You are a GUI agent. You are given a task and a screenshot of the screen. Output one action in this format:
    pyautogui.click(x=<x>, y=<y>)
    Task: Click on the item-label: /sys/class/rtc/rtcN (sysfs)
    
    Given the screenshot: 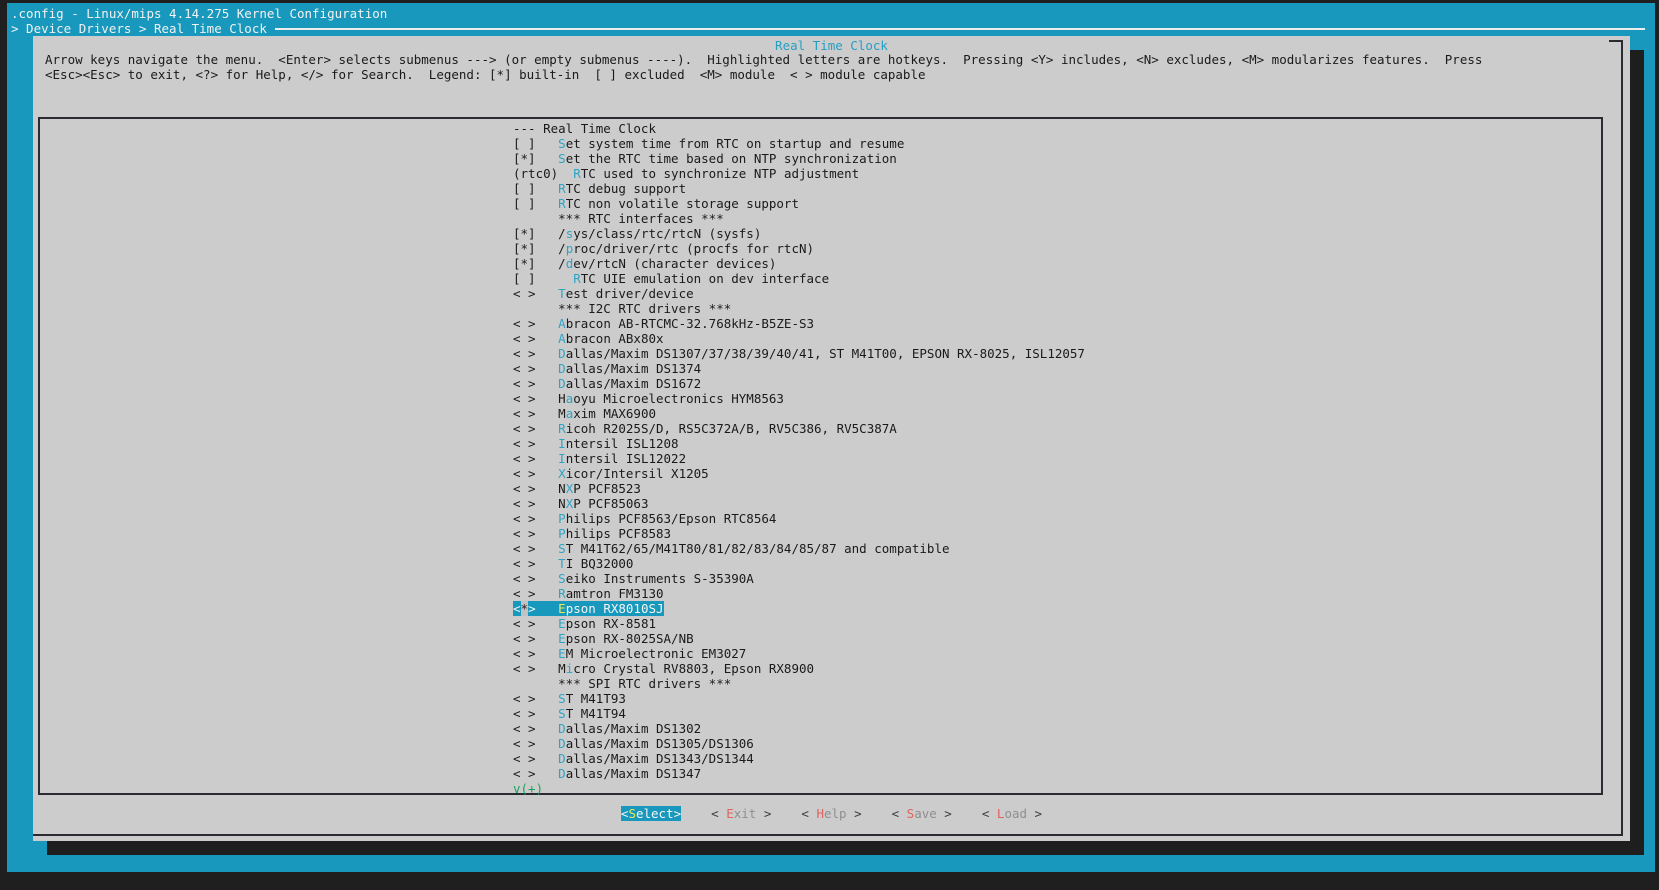 What is the action you would take?
    pyautogui.click(x=660, y=233)
    